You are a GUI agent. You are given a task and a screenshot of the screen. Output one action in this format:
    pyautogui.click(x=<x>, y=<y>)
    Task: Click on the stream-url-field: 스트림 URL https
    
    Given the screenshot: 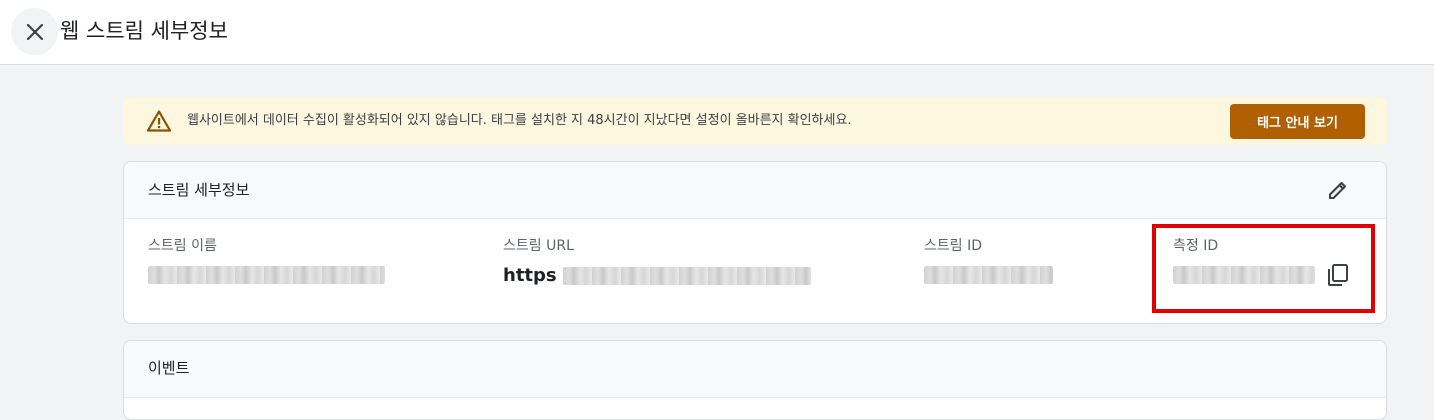 What is the action you would take?
    pyautogui.click(x=657, y=262)
    